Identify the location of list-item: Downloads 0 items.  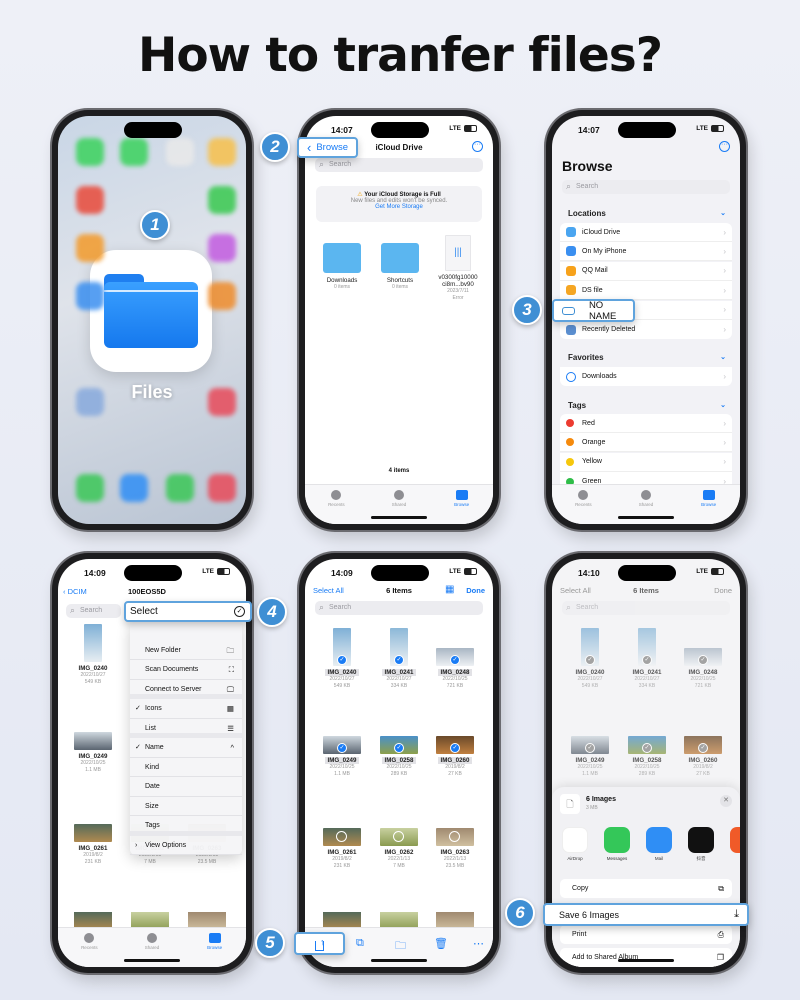
(342, 267).